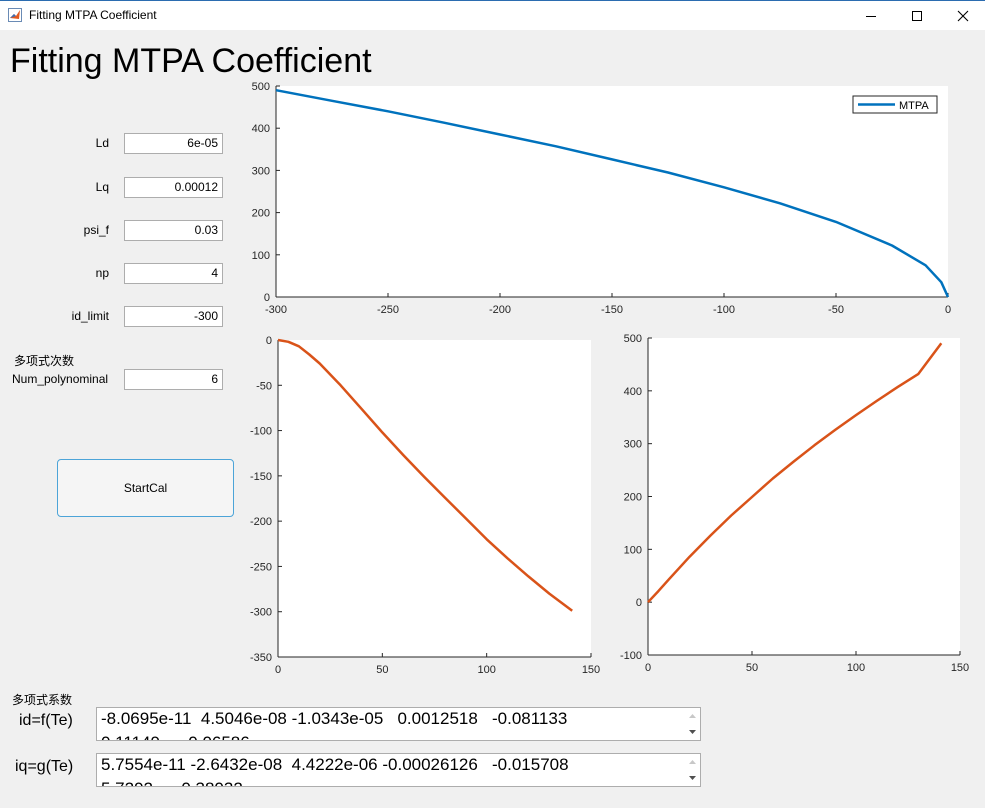  What do you see at coordinates (261, 477) in the screenshot?
I see `y-tick-label: -150` at bounding box center [261, 477].